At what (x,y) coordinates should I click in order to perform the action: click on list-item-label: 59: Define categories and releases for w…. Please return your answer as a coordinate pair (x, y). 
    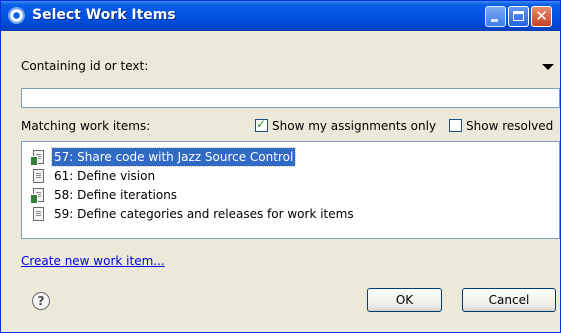
    Looking at the image, I should click on (204, 214).